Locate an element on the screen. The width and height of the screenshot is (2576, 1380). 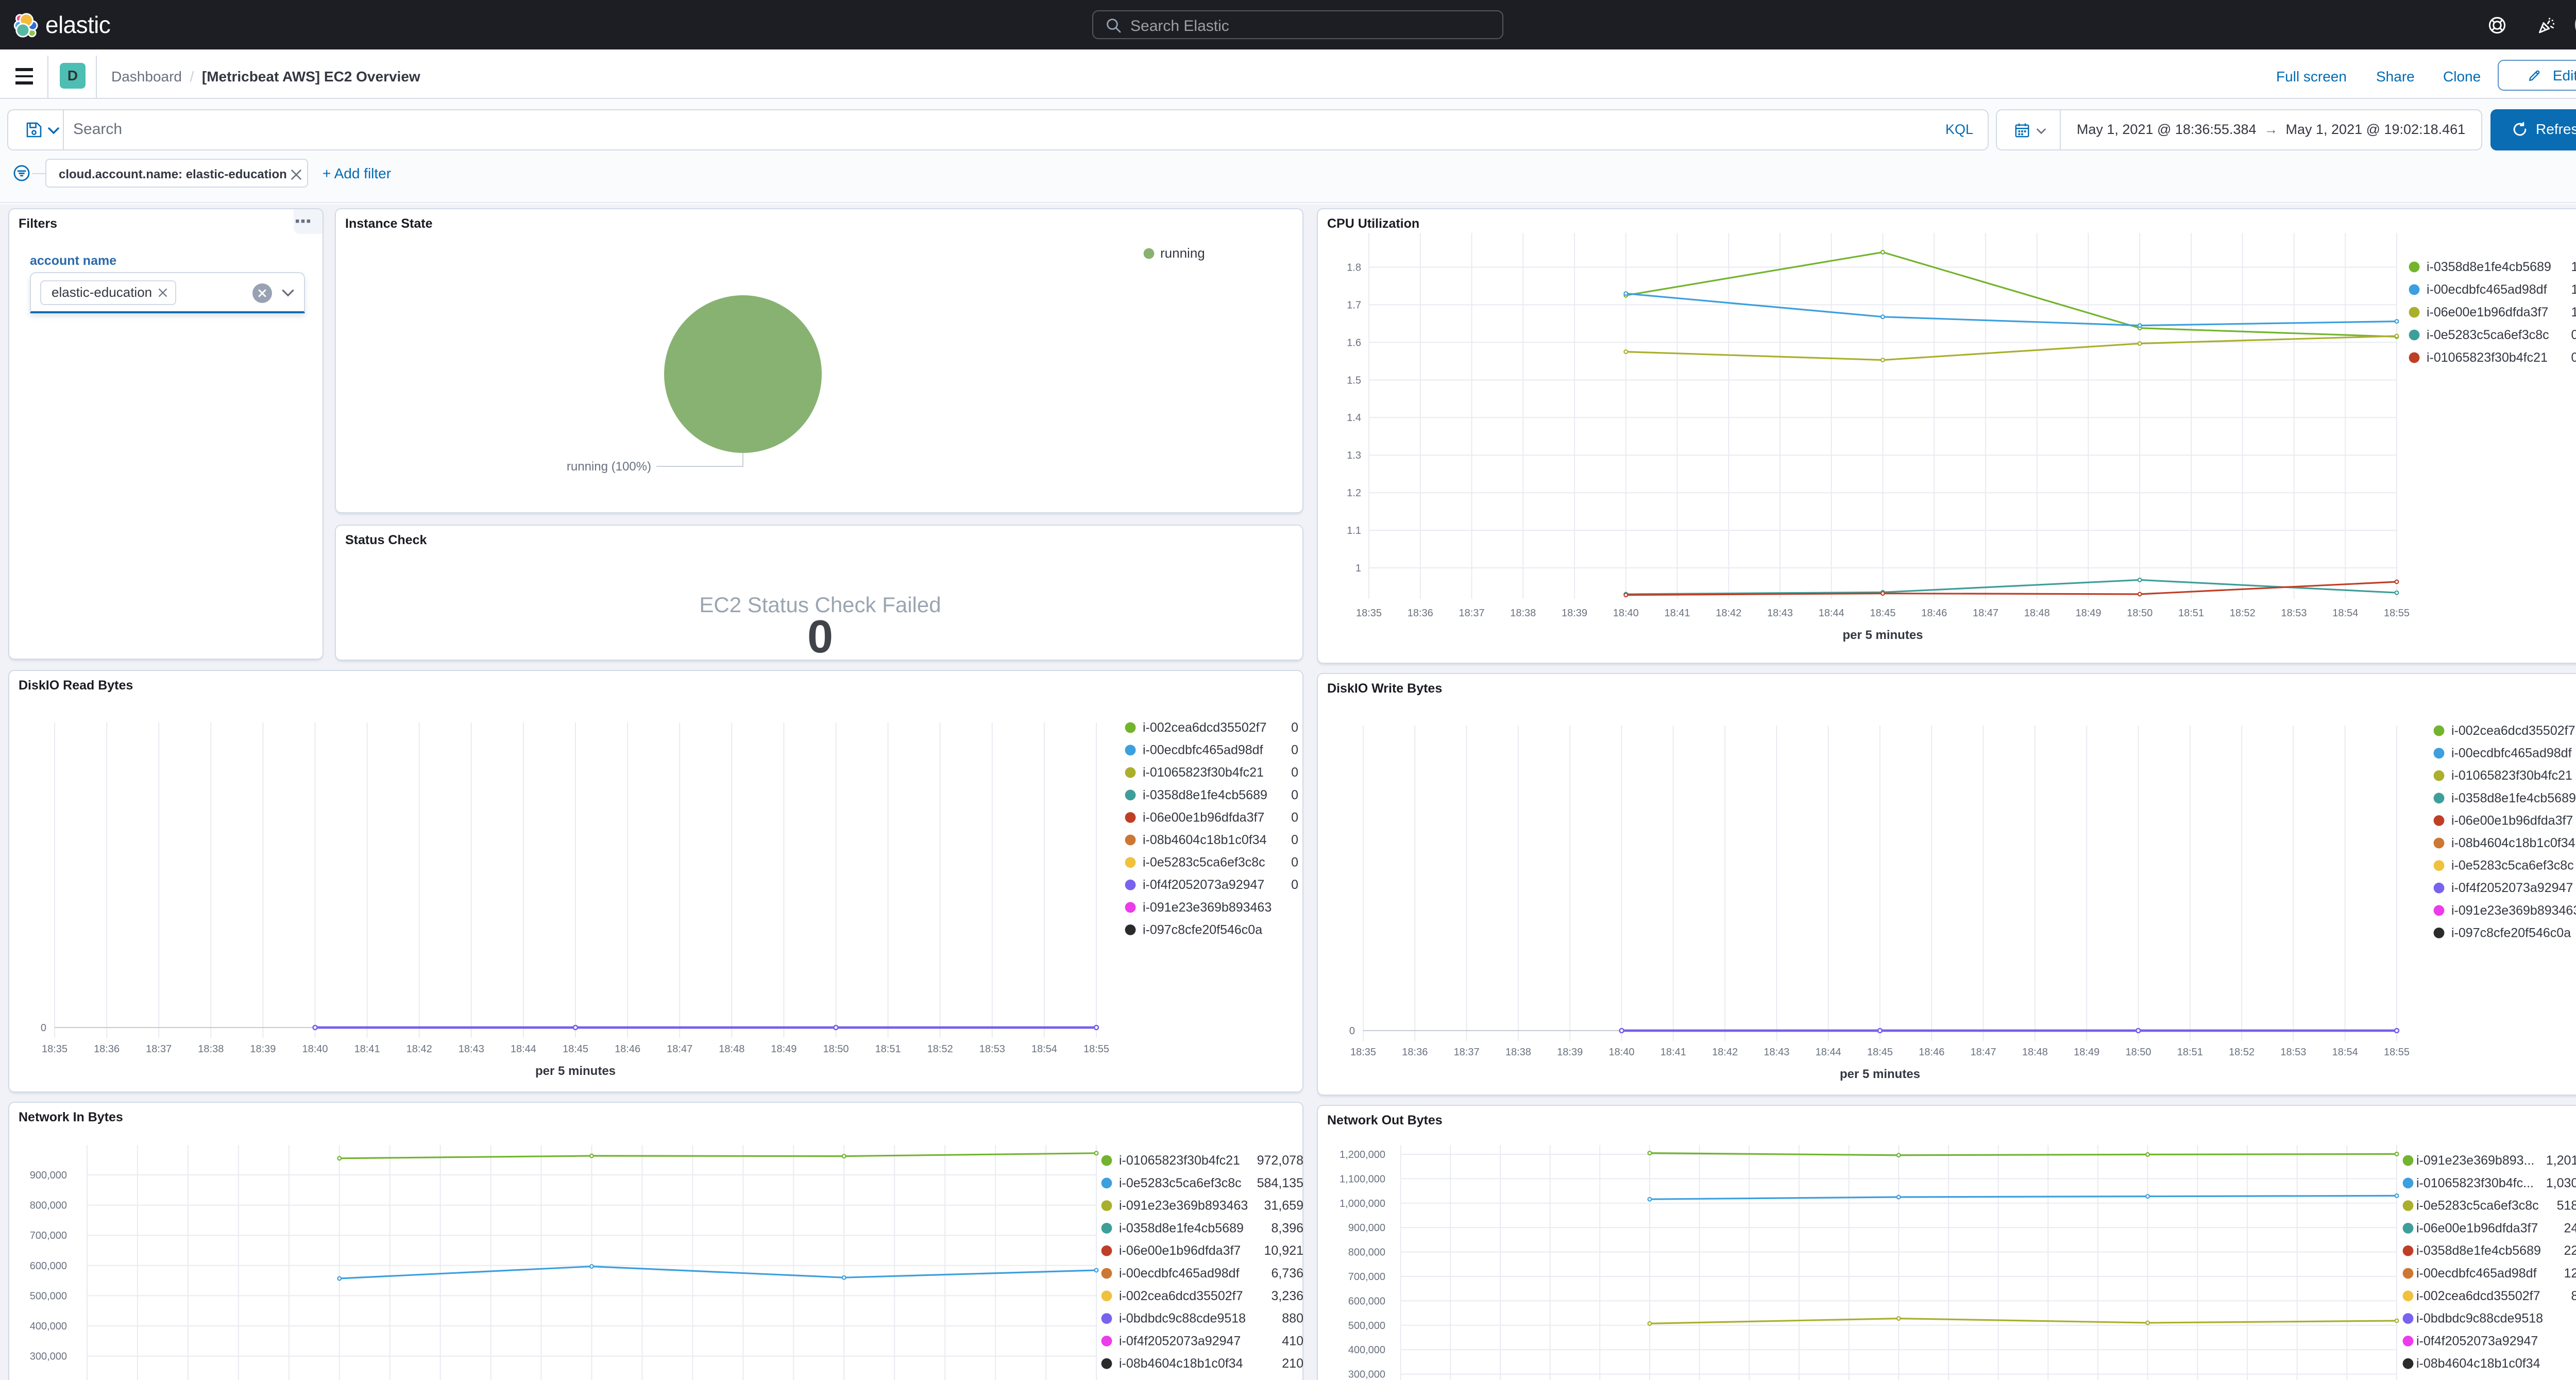
svg-text: 18:39 is located at coordinates (1574, 614).